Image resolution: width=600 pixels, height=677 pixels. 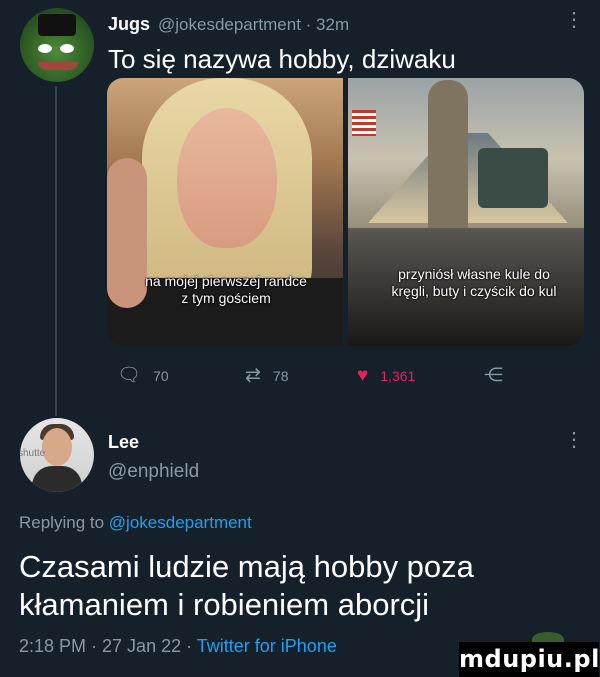 I want to click on site-watermark: mdupiu.pl, so click(x=529, y=659).